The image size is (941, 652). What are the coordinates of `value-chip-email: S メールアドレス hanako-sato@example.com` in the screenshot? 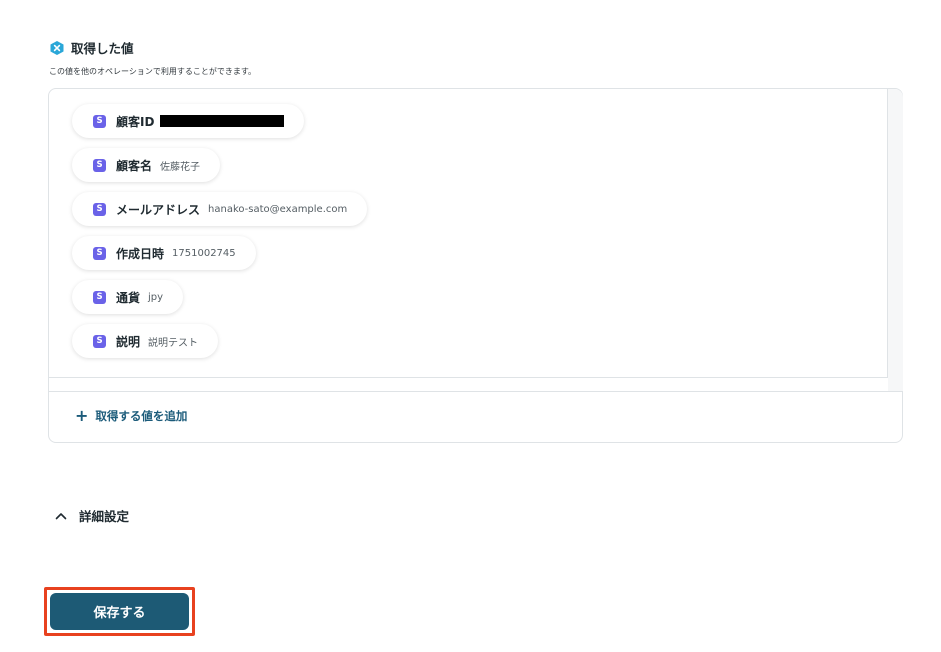 It's located at (220, 209).